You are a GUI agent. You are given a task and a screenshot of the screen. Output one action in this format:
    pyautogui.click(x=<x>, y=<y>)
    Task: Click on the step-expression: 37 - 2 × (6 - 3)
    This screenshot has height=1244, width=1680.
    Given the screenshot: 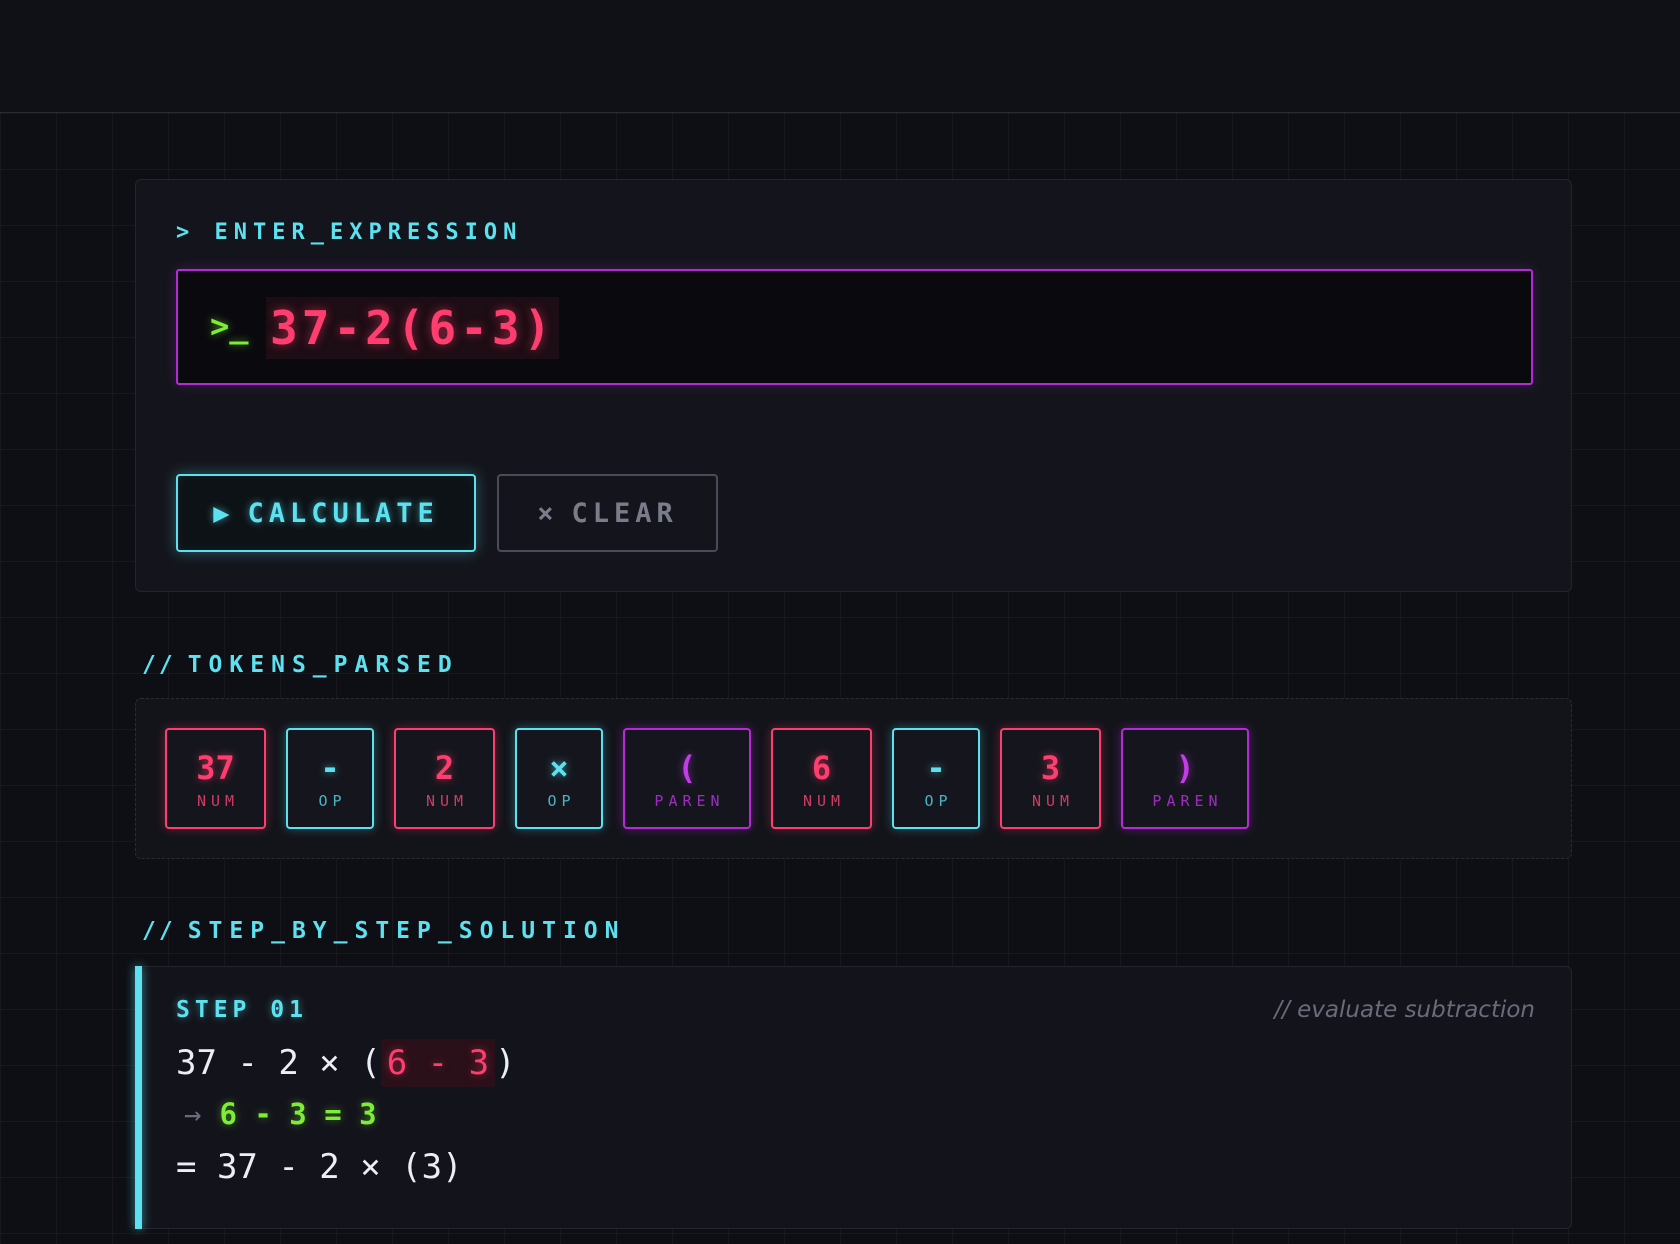 What is the action you would take?
    pyautogui.click(x=346, y=1063)
    